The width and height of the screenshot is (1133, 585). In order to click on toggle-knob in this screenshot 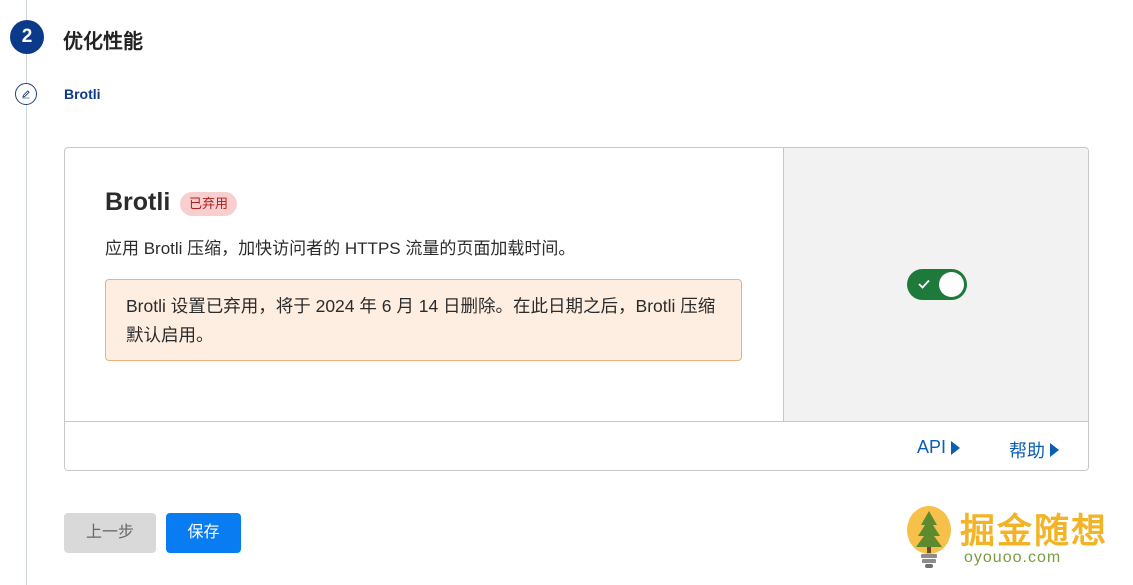, I will do `click(951, 284)`.